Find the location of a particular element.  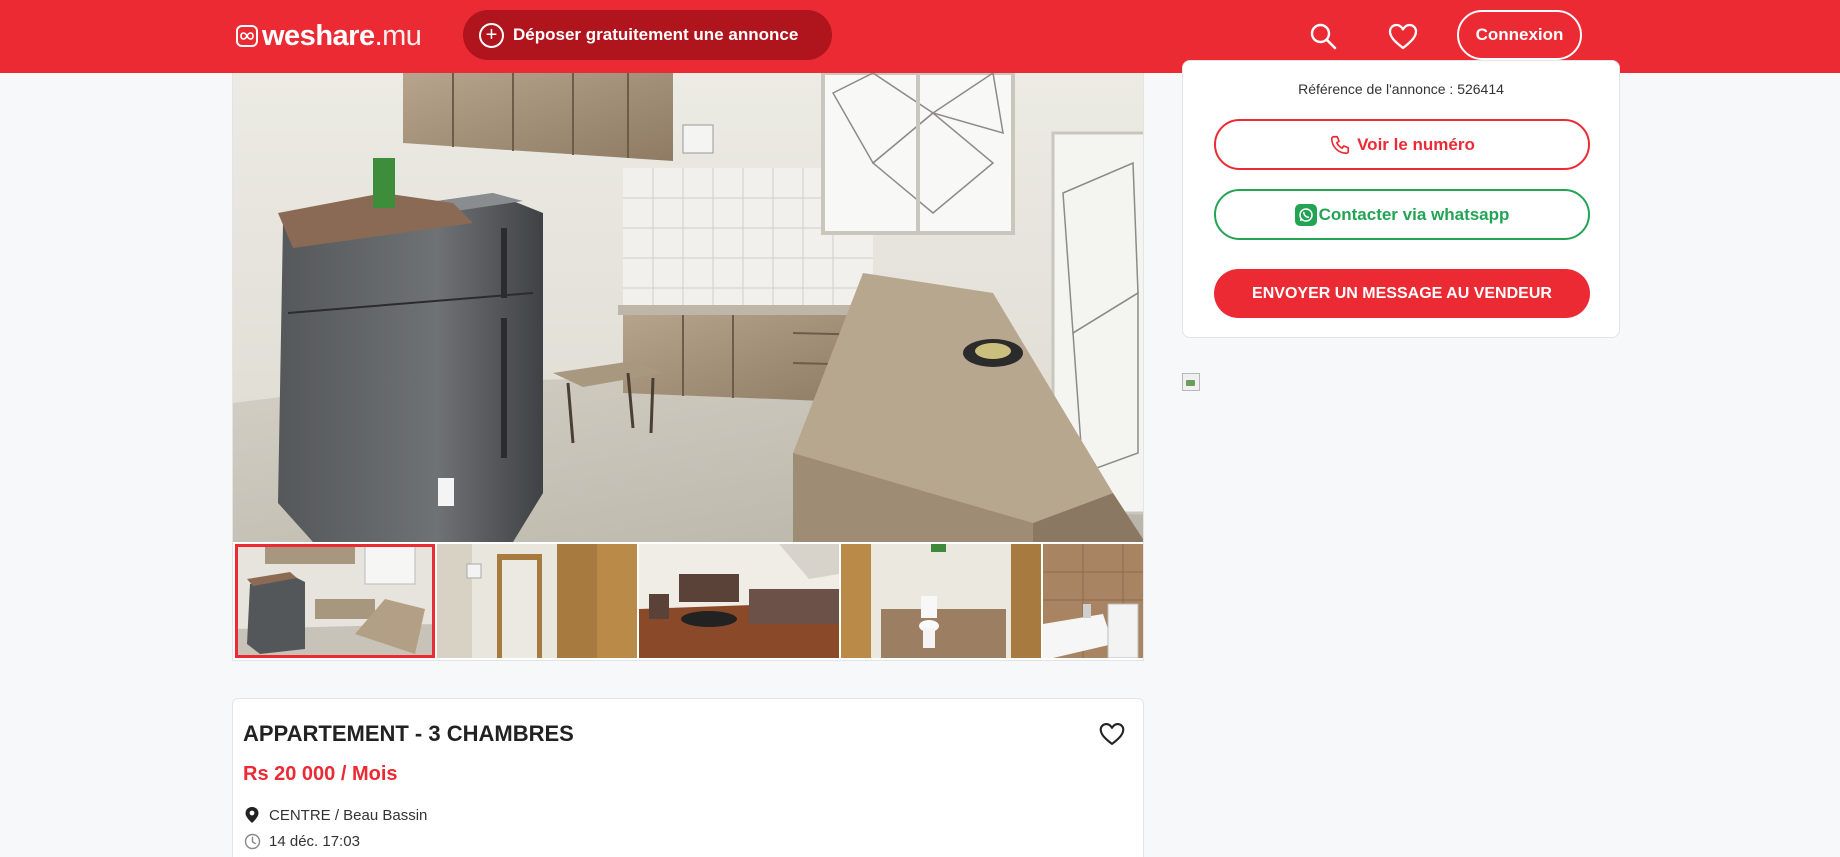

phone-icon is located at coordinates (1340, 145).